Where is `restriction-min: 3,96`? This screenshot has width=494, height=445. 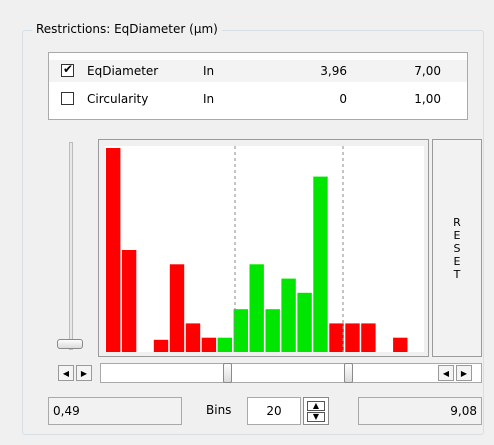 restriction-min: 3,96 is located at coordinates (333, 71).